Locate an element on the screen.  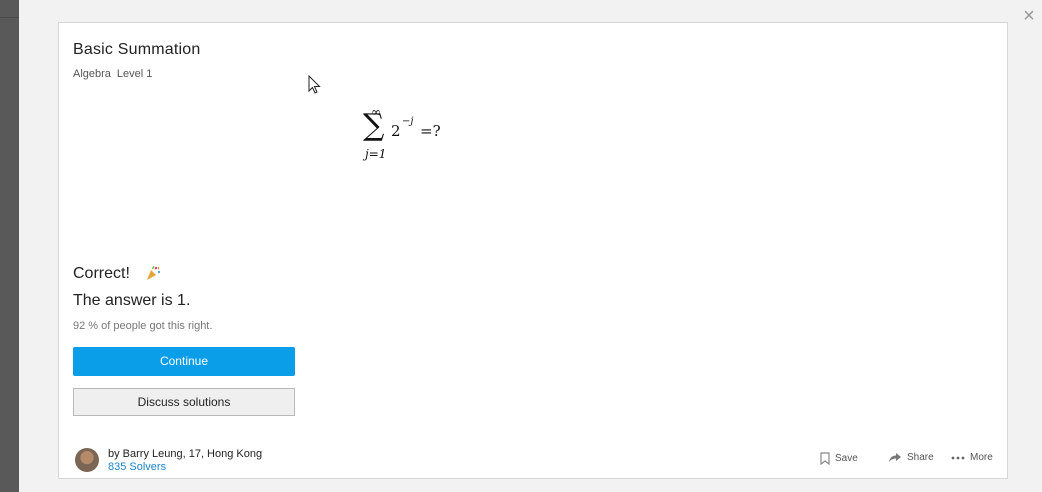
save-label: Save is located at coordinates (846, 458).